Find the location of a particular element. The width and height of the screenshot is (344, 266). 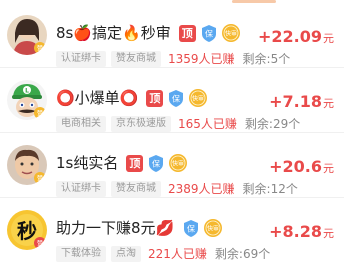

task-title-text: 1s纯实名 is located at coordinates (87, 163).